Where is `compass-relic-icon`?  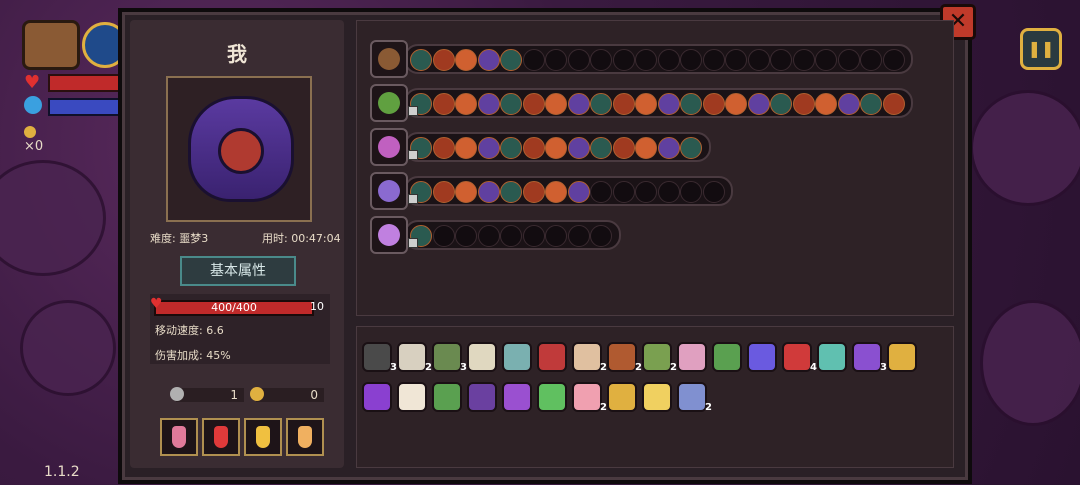
compass-relic-icon is located at coordinates (517, 357).